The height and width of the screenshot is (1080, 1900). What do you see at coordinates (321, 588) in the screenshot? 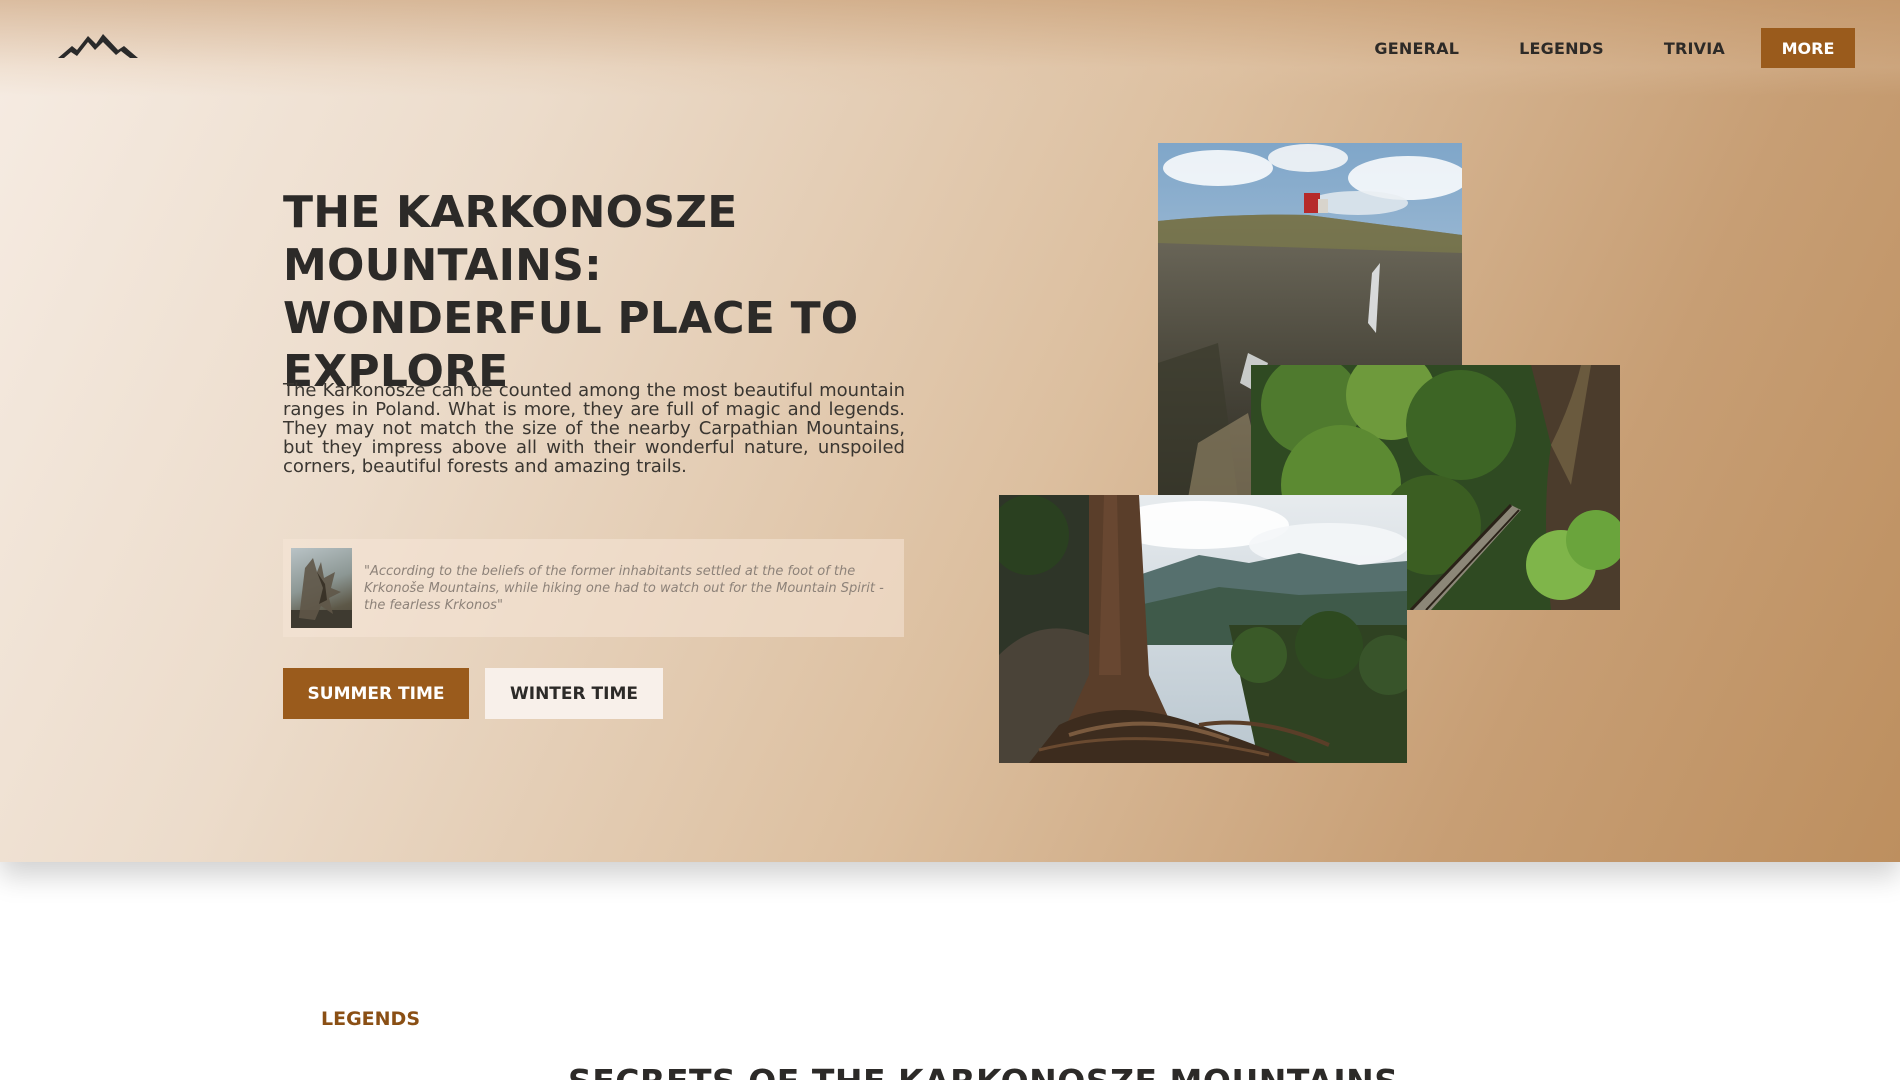
I see `mountain-spirit-statue-thumbnail` at bounding box center [321, 588].